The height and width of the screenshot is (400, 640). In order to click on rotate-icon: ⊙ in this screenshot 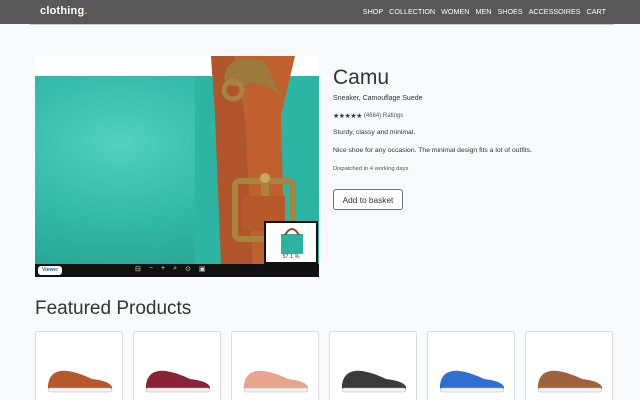, I will do `click(188, 269)`.